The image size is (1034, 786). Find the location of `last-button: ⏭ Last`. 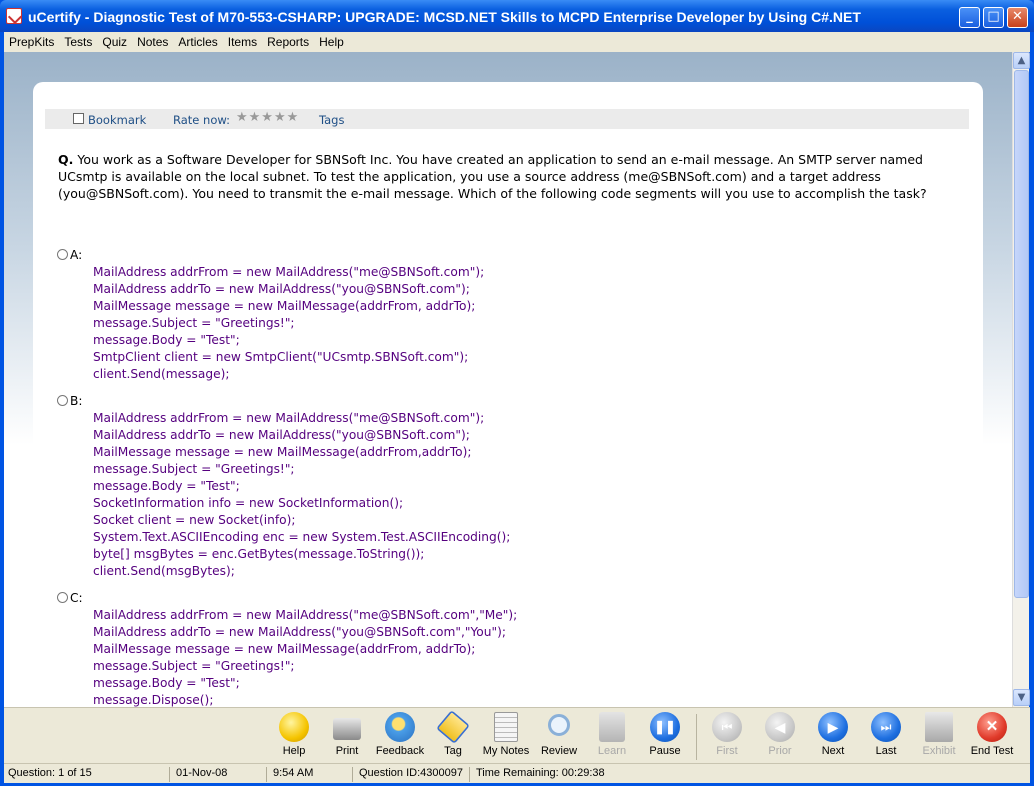

last-button: ⏭ Last is located at coordinates (886, 734).